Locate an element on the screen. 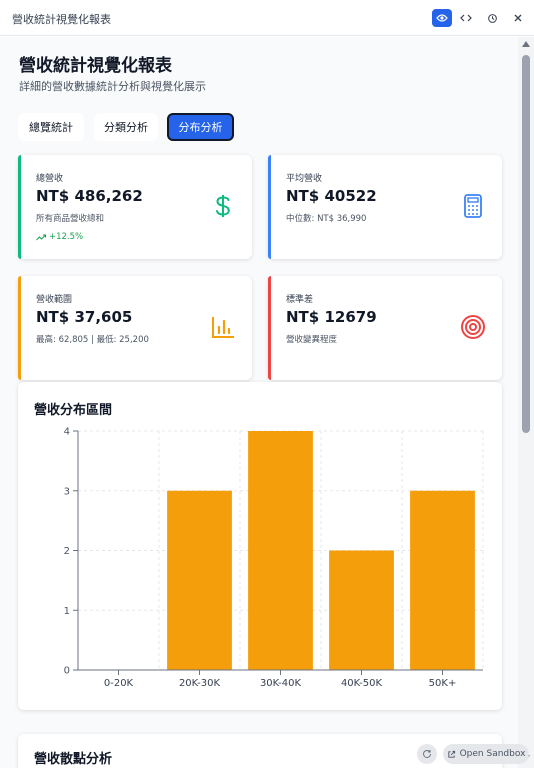  scrollbar-thumb is located at coordinates (526, 244).